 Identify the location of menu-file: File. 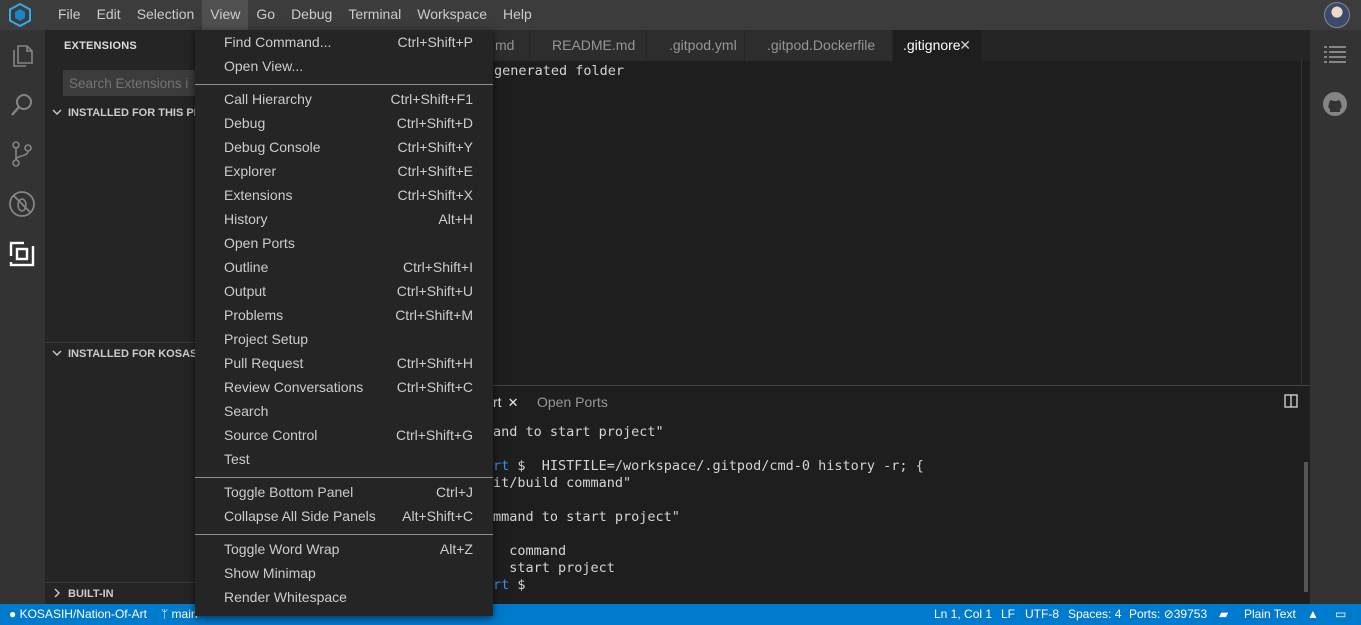
(69, 15).